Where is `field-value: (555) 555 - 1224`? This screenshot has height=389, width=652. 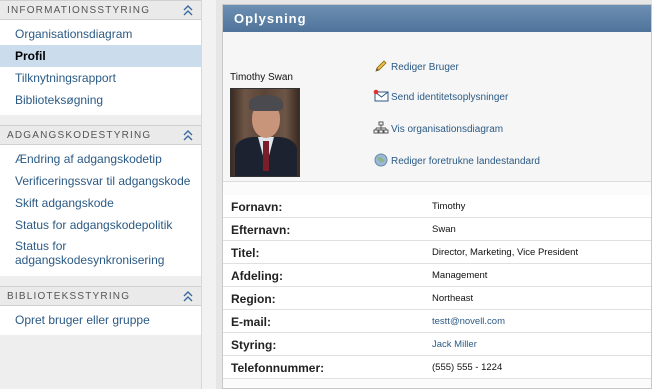 field-value: (555) 555 - 1224 is located at coordinates (467, 367).